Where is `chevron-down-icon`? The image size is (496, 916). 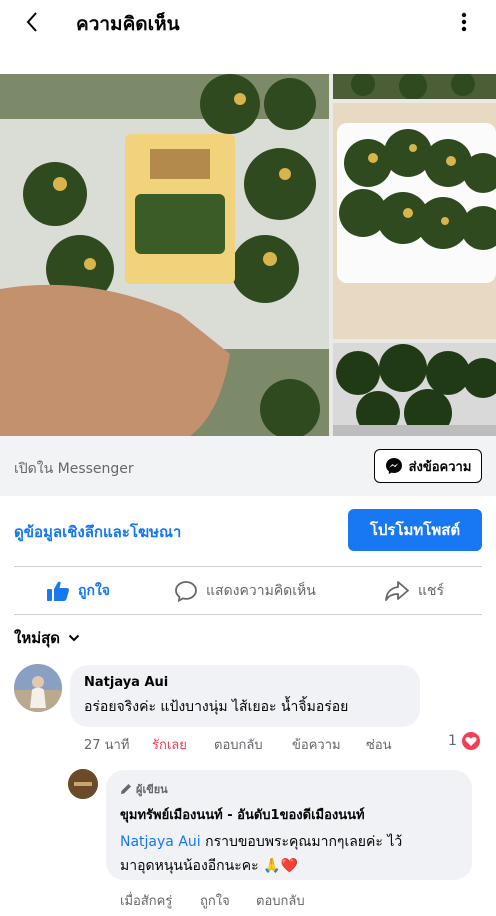 chevron-down-icon is located at coordinates (74, 638).